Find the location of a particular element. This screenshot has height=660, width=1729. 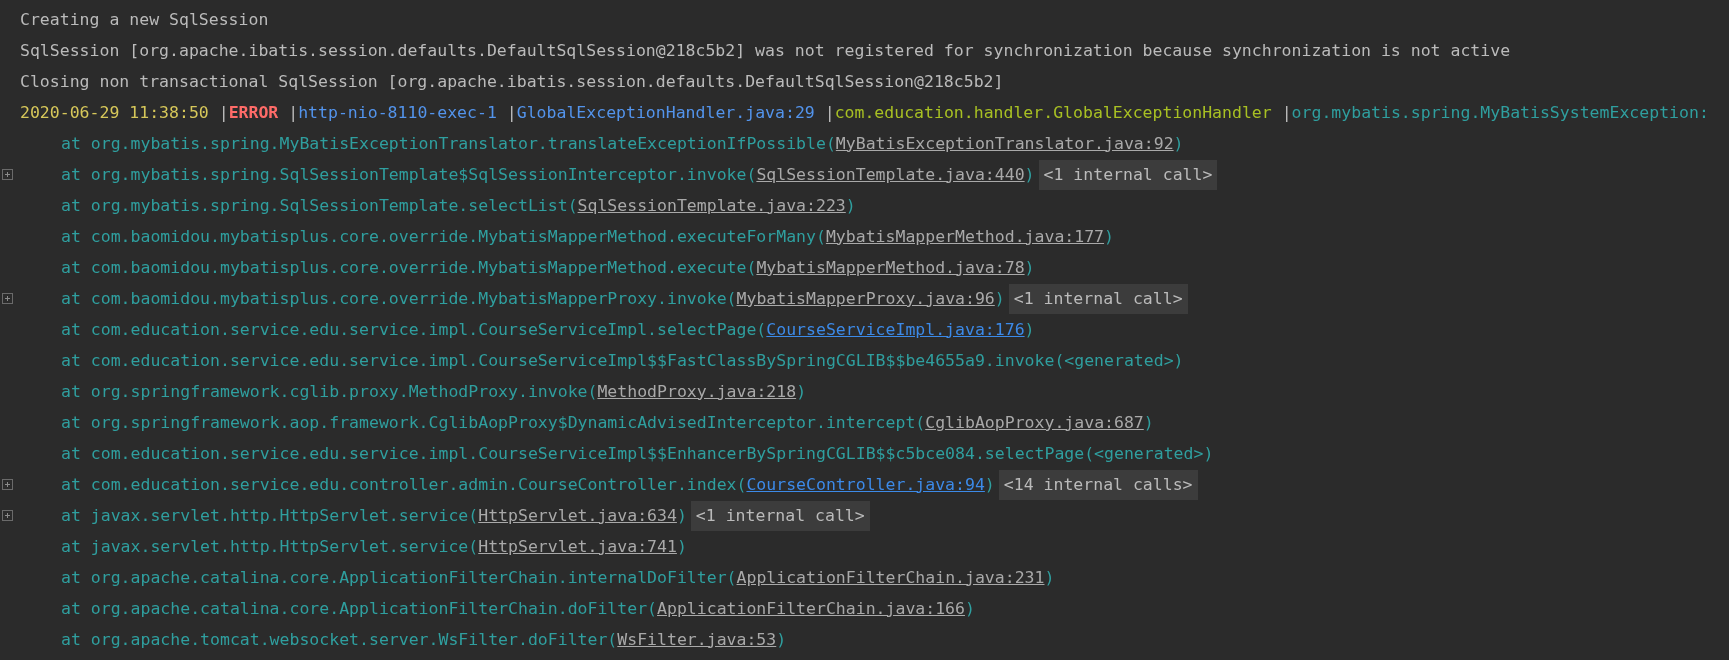

source-link: CourseController.java:94 is located at coordinates (865, 484).